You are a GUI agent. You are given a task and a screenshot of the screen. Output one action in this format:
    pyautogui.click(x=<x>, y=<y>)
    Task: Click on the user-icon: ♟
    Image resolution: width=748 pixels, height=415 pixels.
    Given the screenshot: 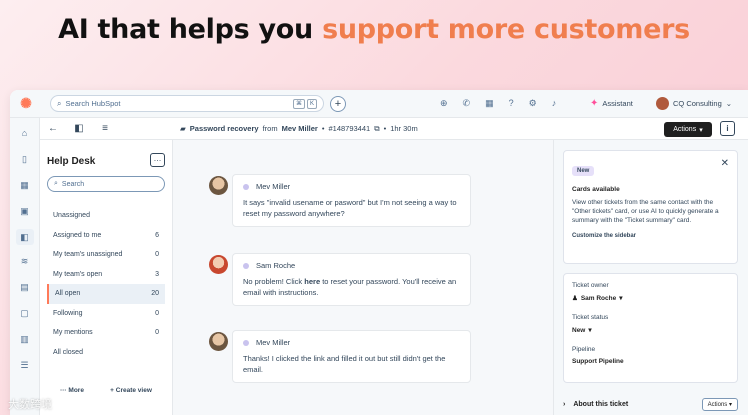 What is the action you would take?
    pyautogui.click(x=575, y=298)
    